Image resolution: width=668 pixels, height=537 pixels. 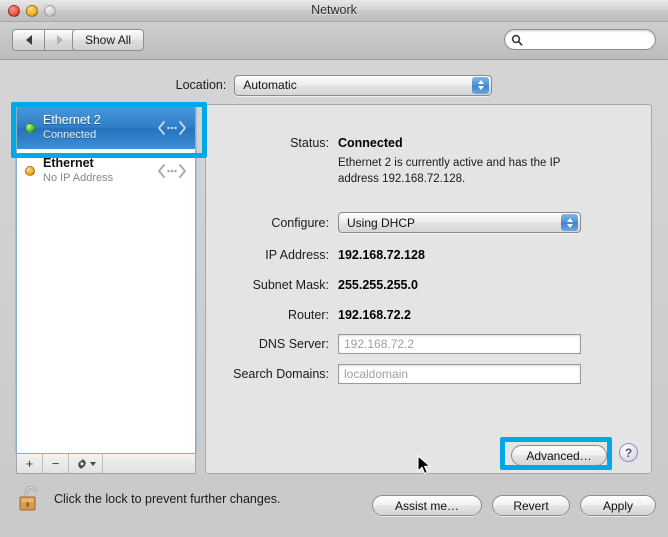 I want to click on location-popup-button: Automatic, so click(x=363, y=85).